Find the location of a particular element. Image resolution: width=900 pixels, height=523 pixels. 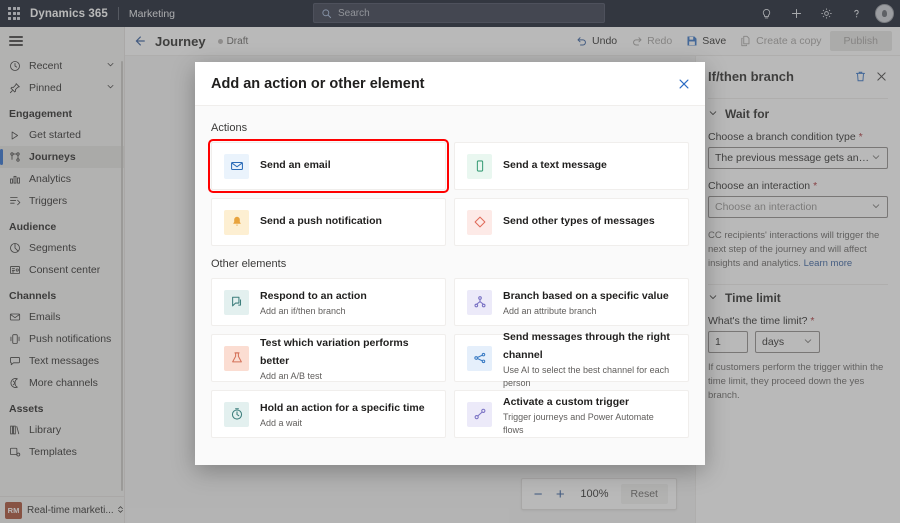

card-send-other-types-of-messages: Send other types of messages is located at coordinates (571, 222).